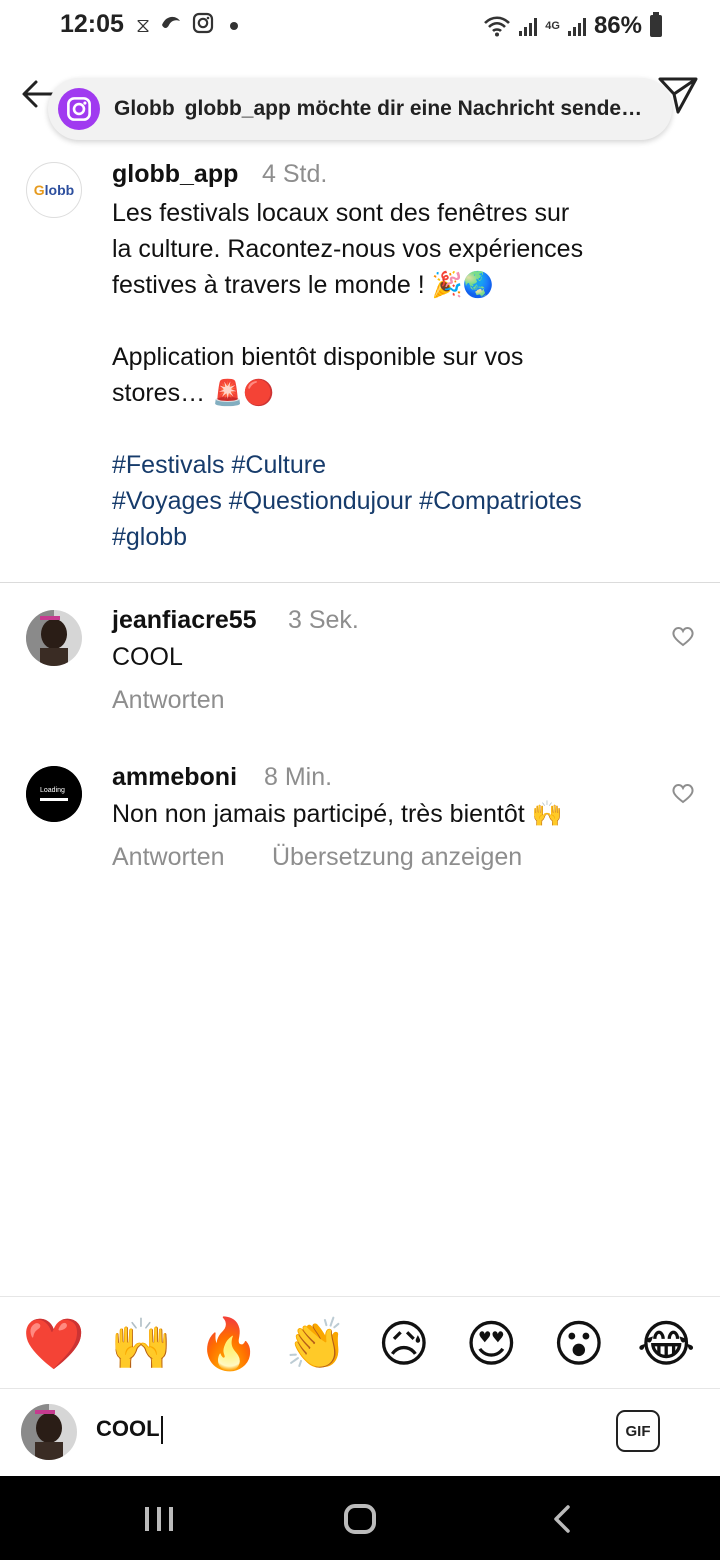 The height and width of the screenshot is (1560, 720). I want to click on comment-input-value: COOL, so click(128, 1428).